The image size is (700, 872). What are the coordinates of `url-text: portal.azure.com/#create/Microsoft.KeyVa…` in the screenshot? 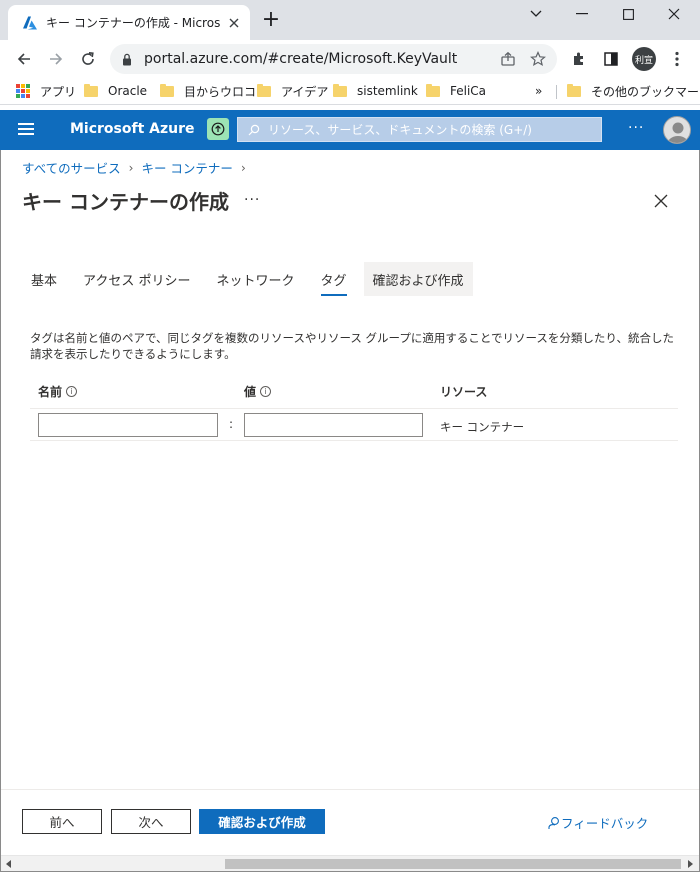 It's located at (301, 59).